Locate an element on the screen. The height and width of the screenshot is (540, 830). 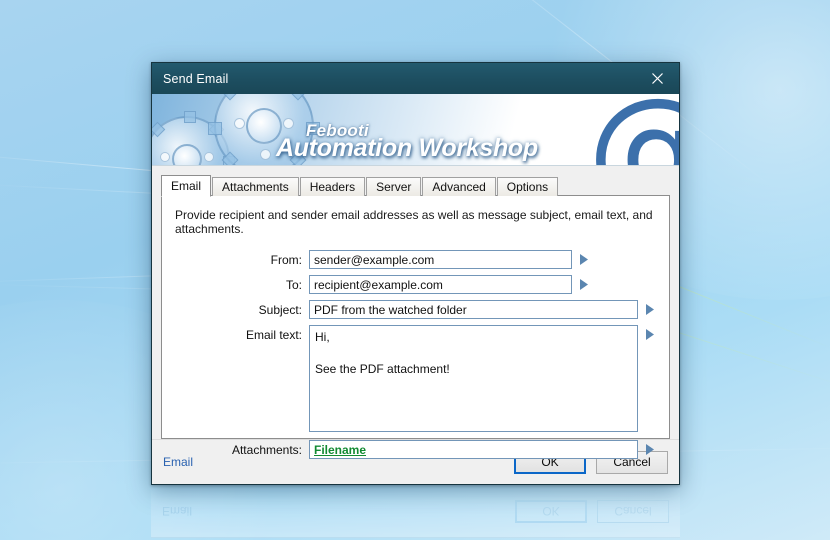
at-symbol-logo: @ is located at coordinates (633, 129).